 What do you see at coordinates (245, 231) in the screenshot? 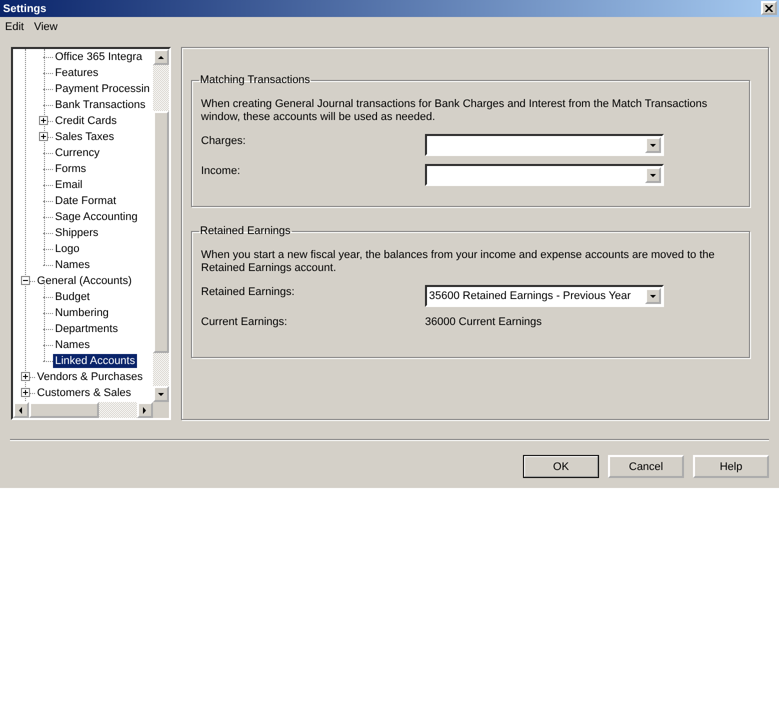
I see `group-title: Retained Earnings` at bounding box center [245, 231].